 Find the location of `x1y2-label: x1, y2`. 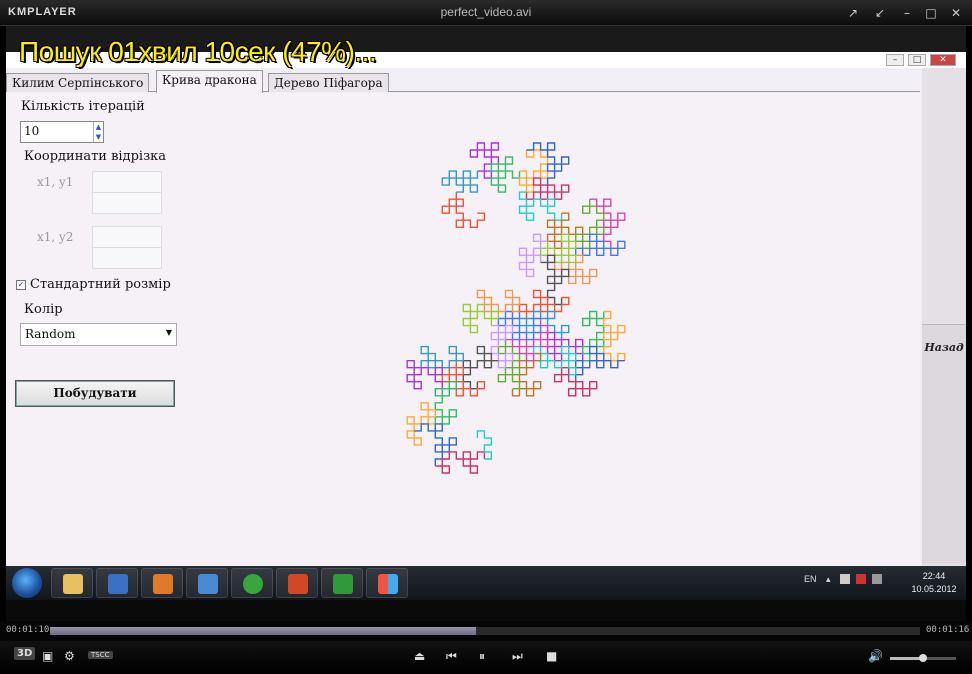

x1y2-label: x1, y2 is located at coordinates (55, 237).